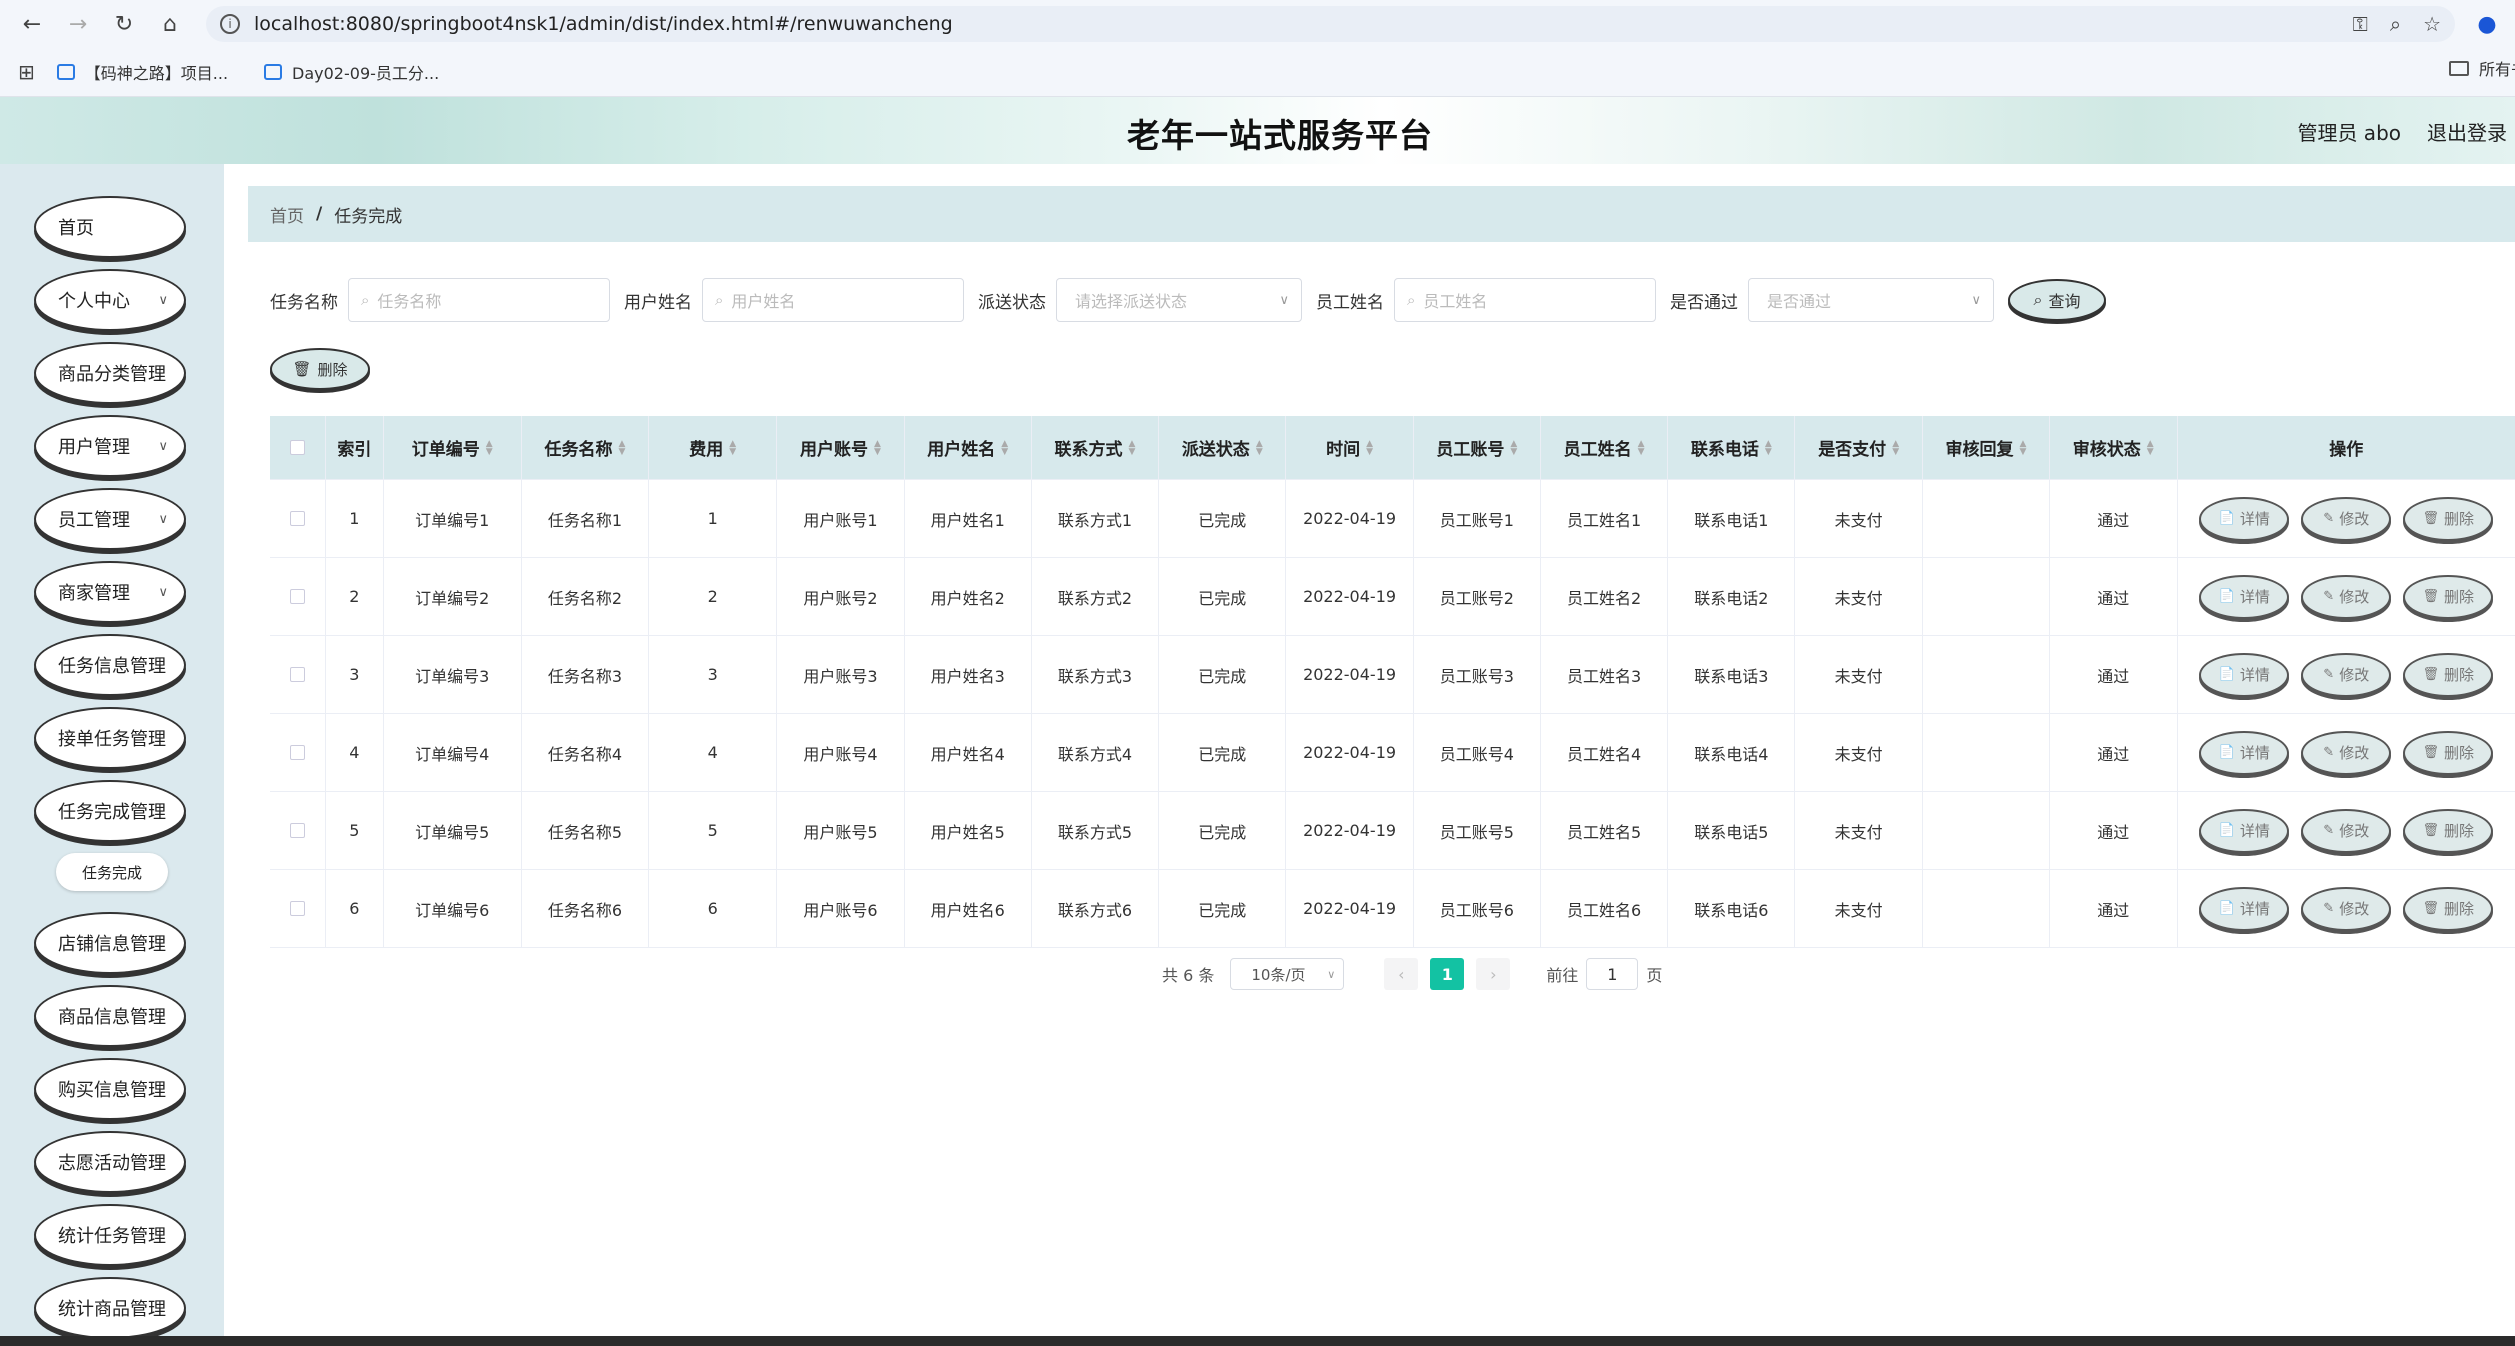 The image size is (2515, 1346). What do you see at coordinates (1871, 300) in the screenshot?
I see `passed-select: 是否通过 ∨` at bounding box center [1871, 300].